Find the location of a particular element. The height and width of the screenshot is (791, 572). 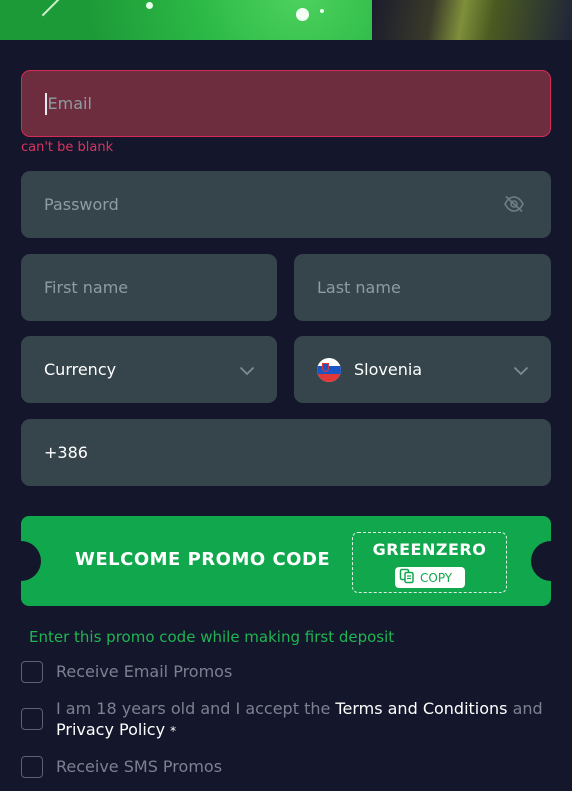

phone-value: +386 is located at coordinates (66, 452).